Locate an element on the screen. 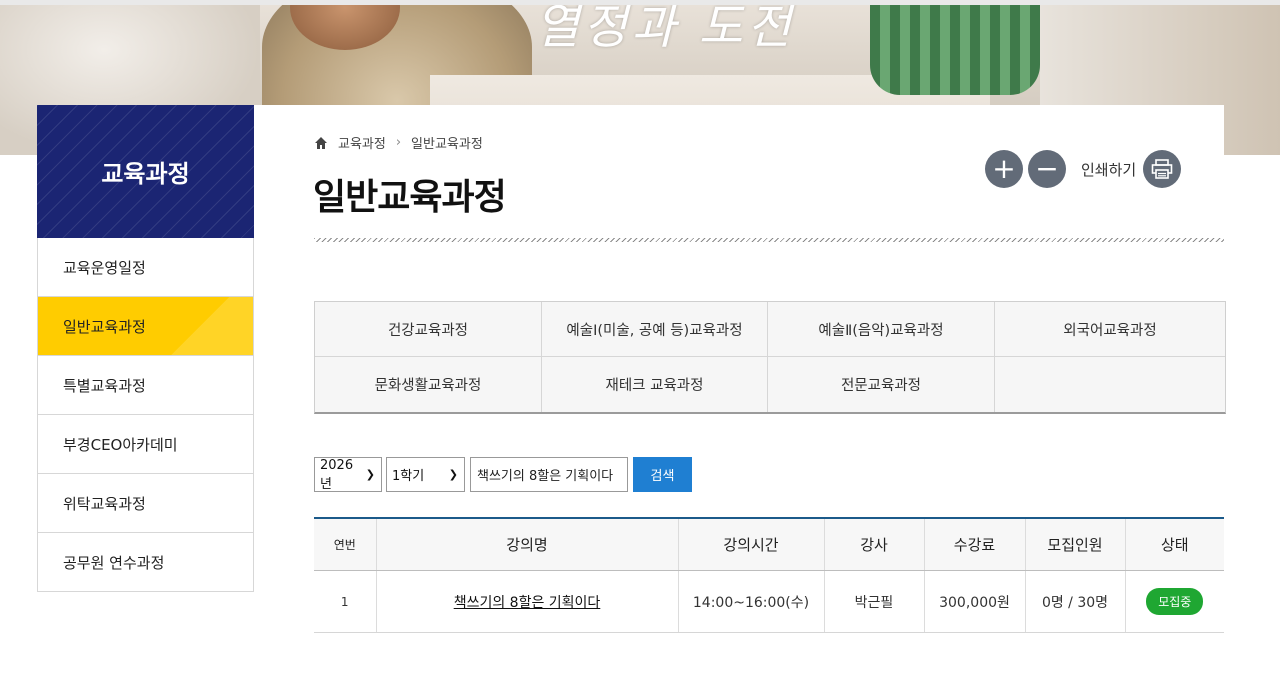 This screenshot has height=683, width=1280. tab-art2: 예술Ⅱ(음악)교육과정 is located at coordinates (881, 329).